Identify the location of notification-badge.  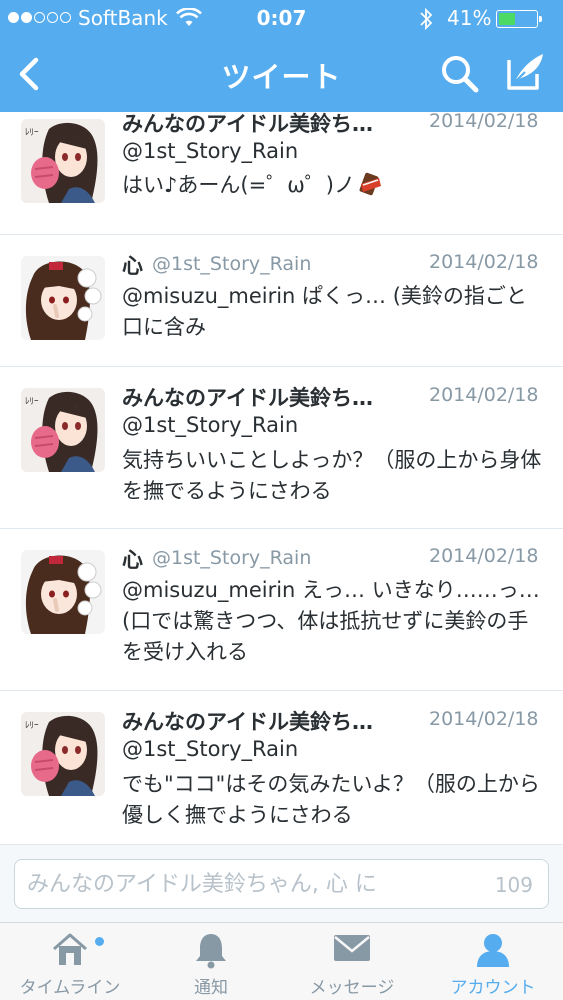
(99, 941).